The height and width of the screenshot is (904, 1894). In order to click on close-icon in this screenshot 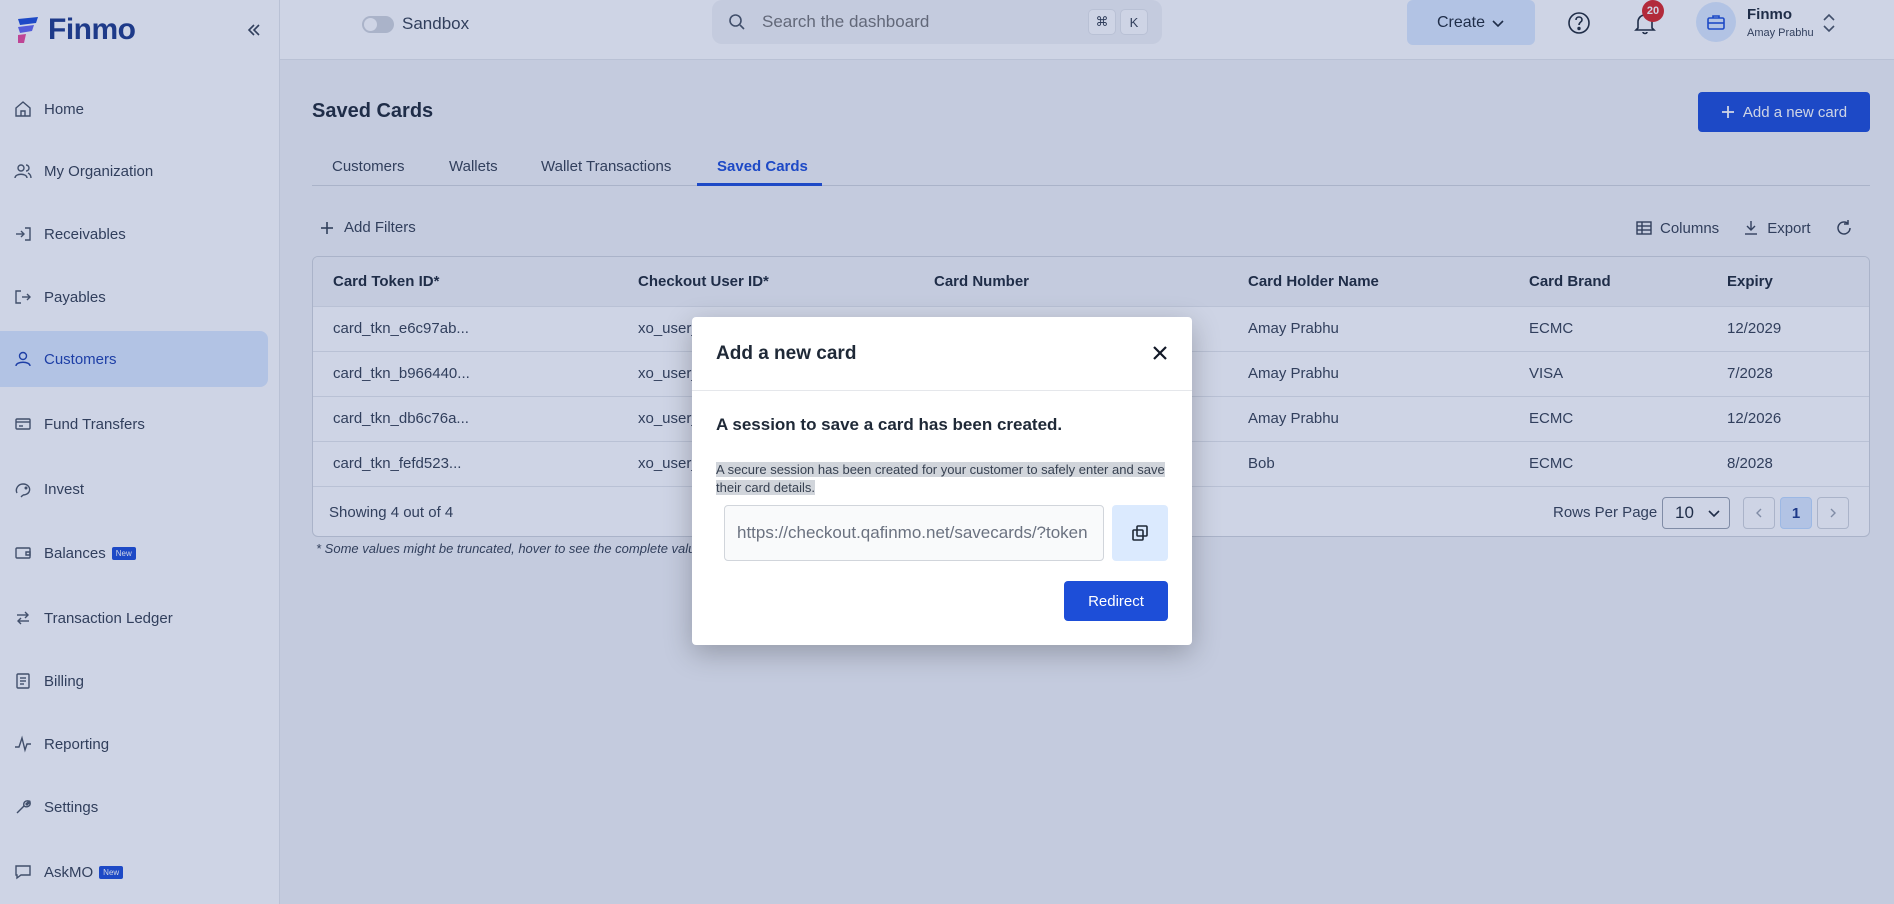, I will do `click(1160, 353)`.